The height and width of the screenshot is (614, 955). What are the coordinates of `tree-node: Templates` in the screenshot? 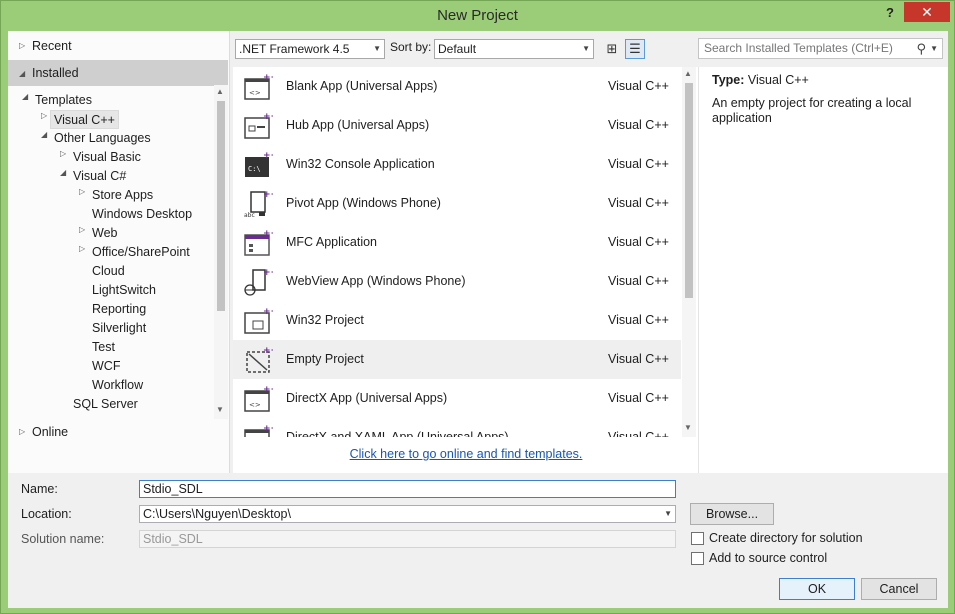 It's located at (63, 100).